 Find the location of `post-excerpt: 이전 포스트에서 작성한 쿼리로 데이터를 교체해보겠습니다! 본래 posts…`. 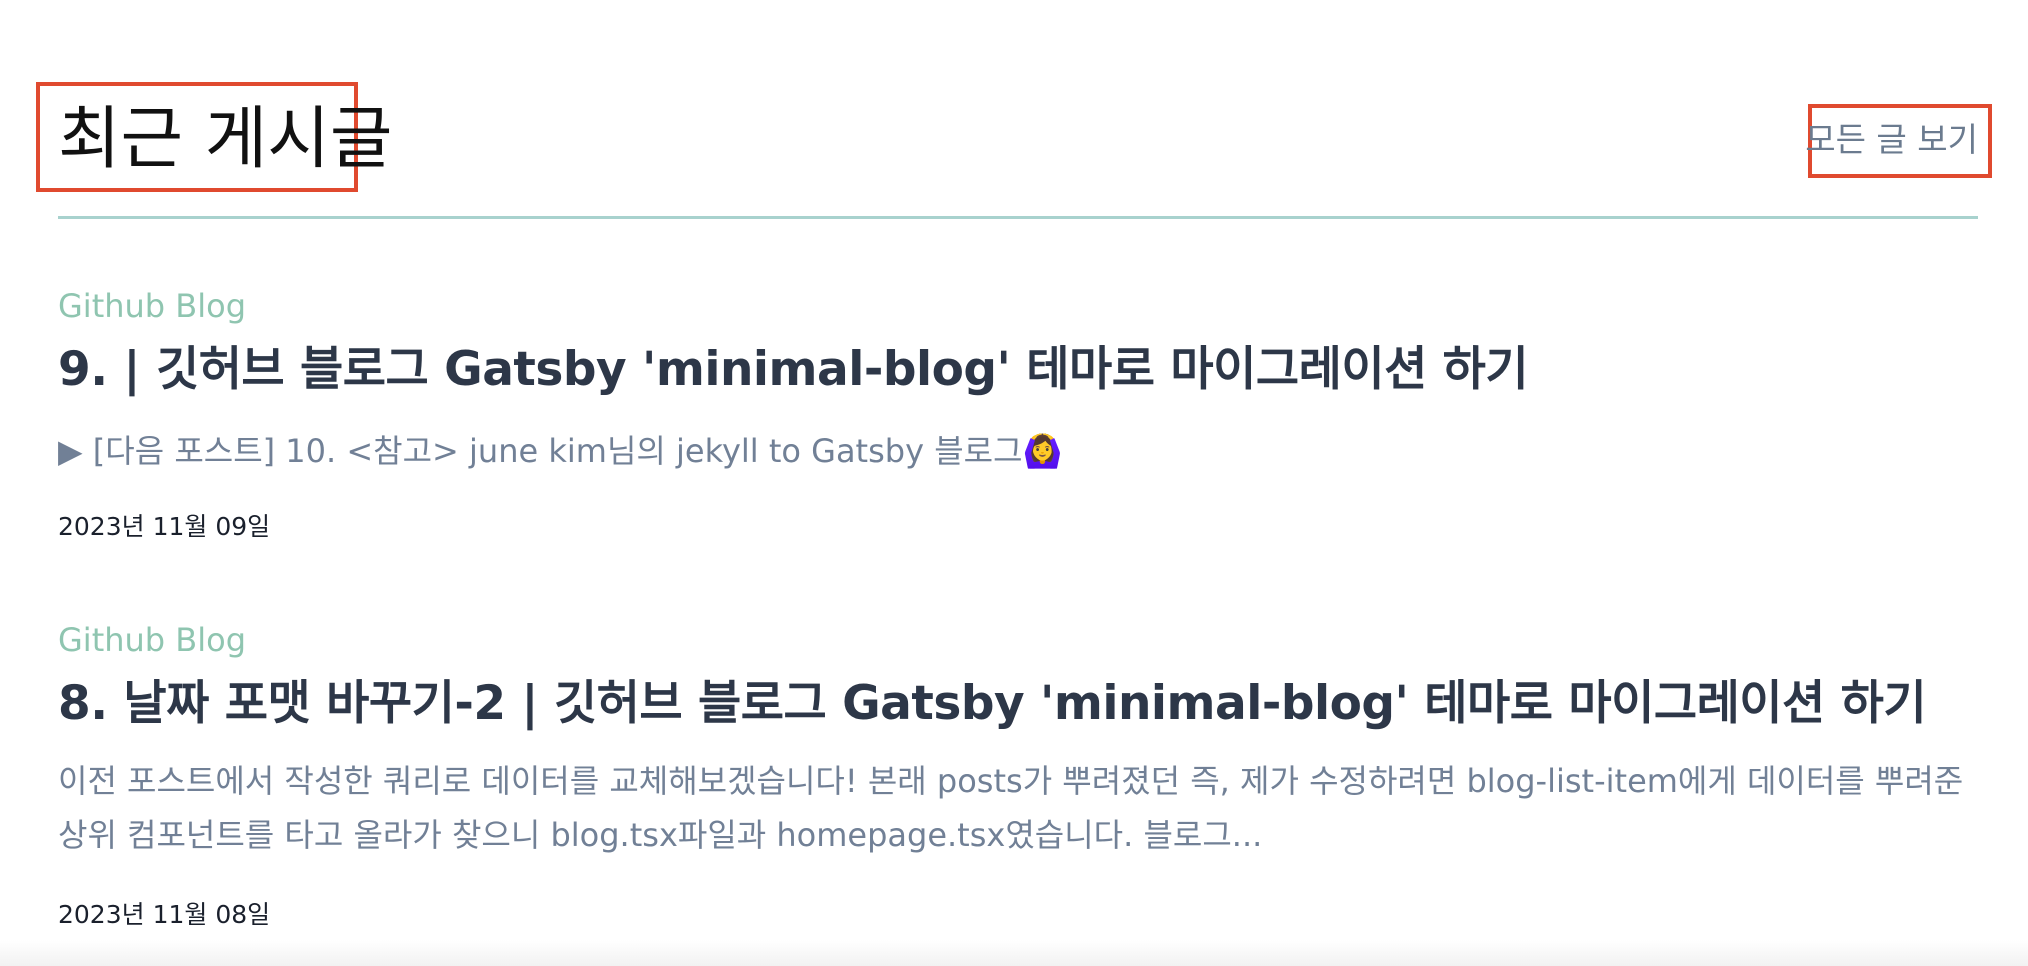

post-excerpt: 이전 포스트에서 작성한 쿼리로 데이터를 교체해보겠습니다! 본래 posts… is located at coordinates (1011, 808).